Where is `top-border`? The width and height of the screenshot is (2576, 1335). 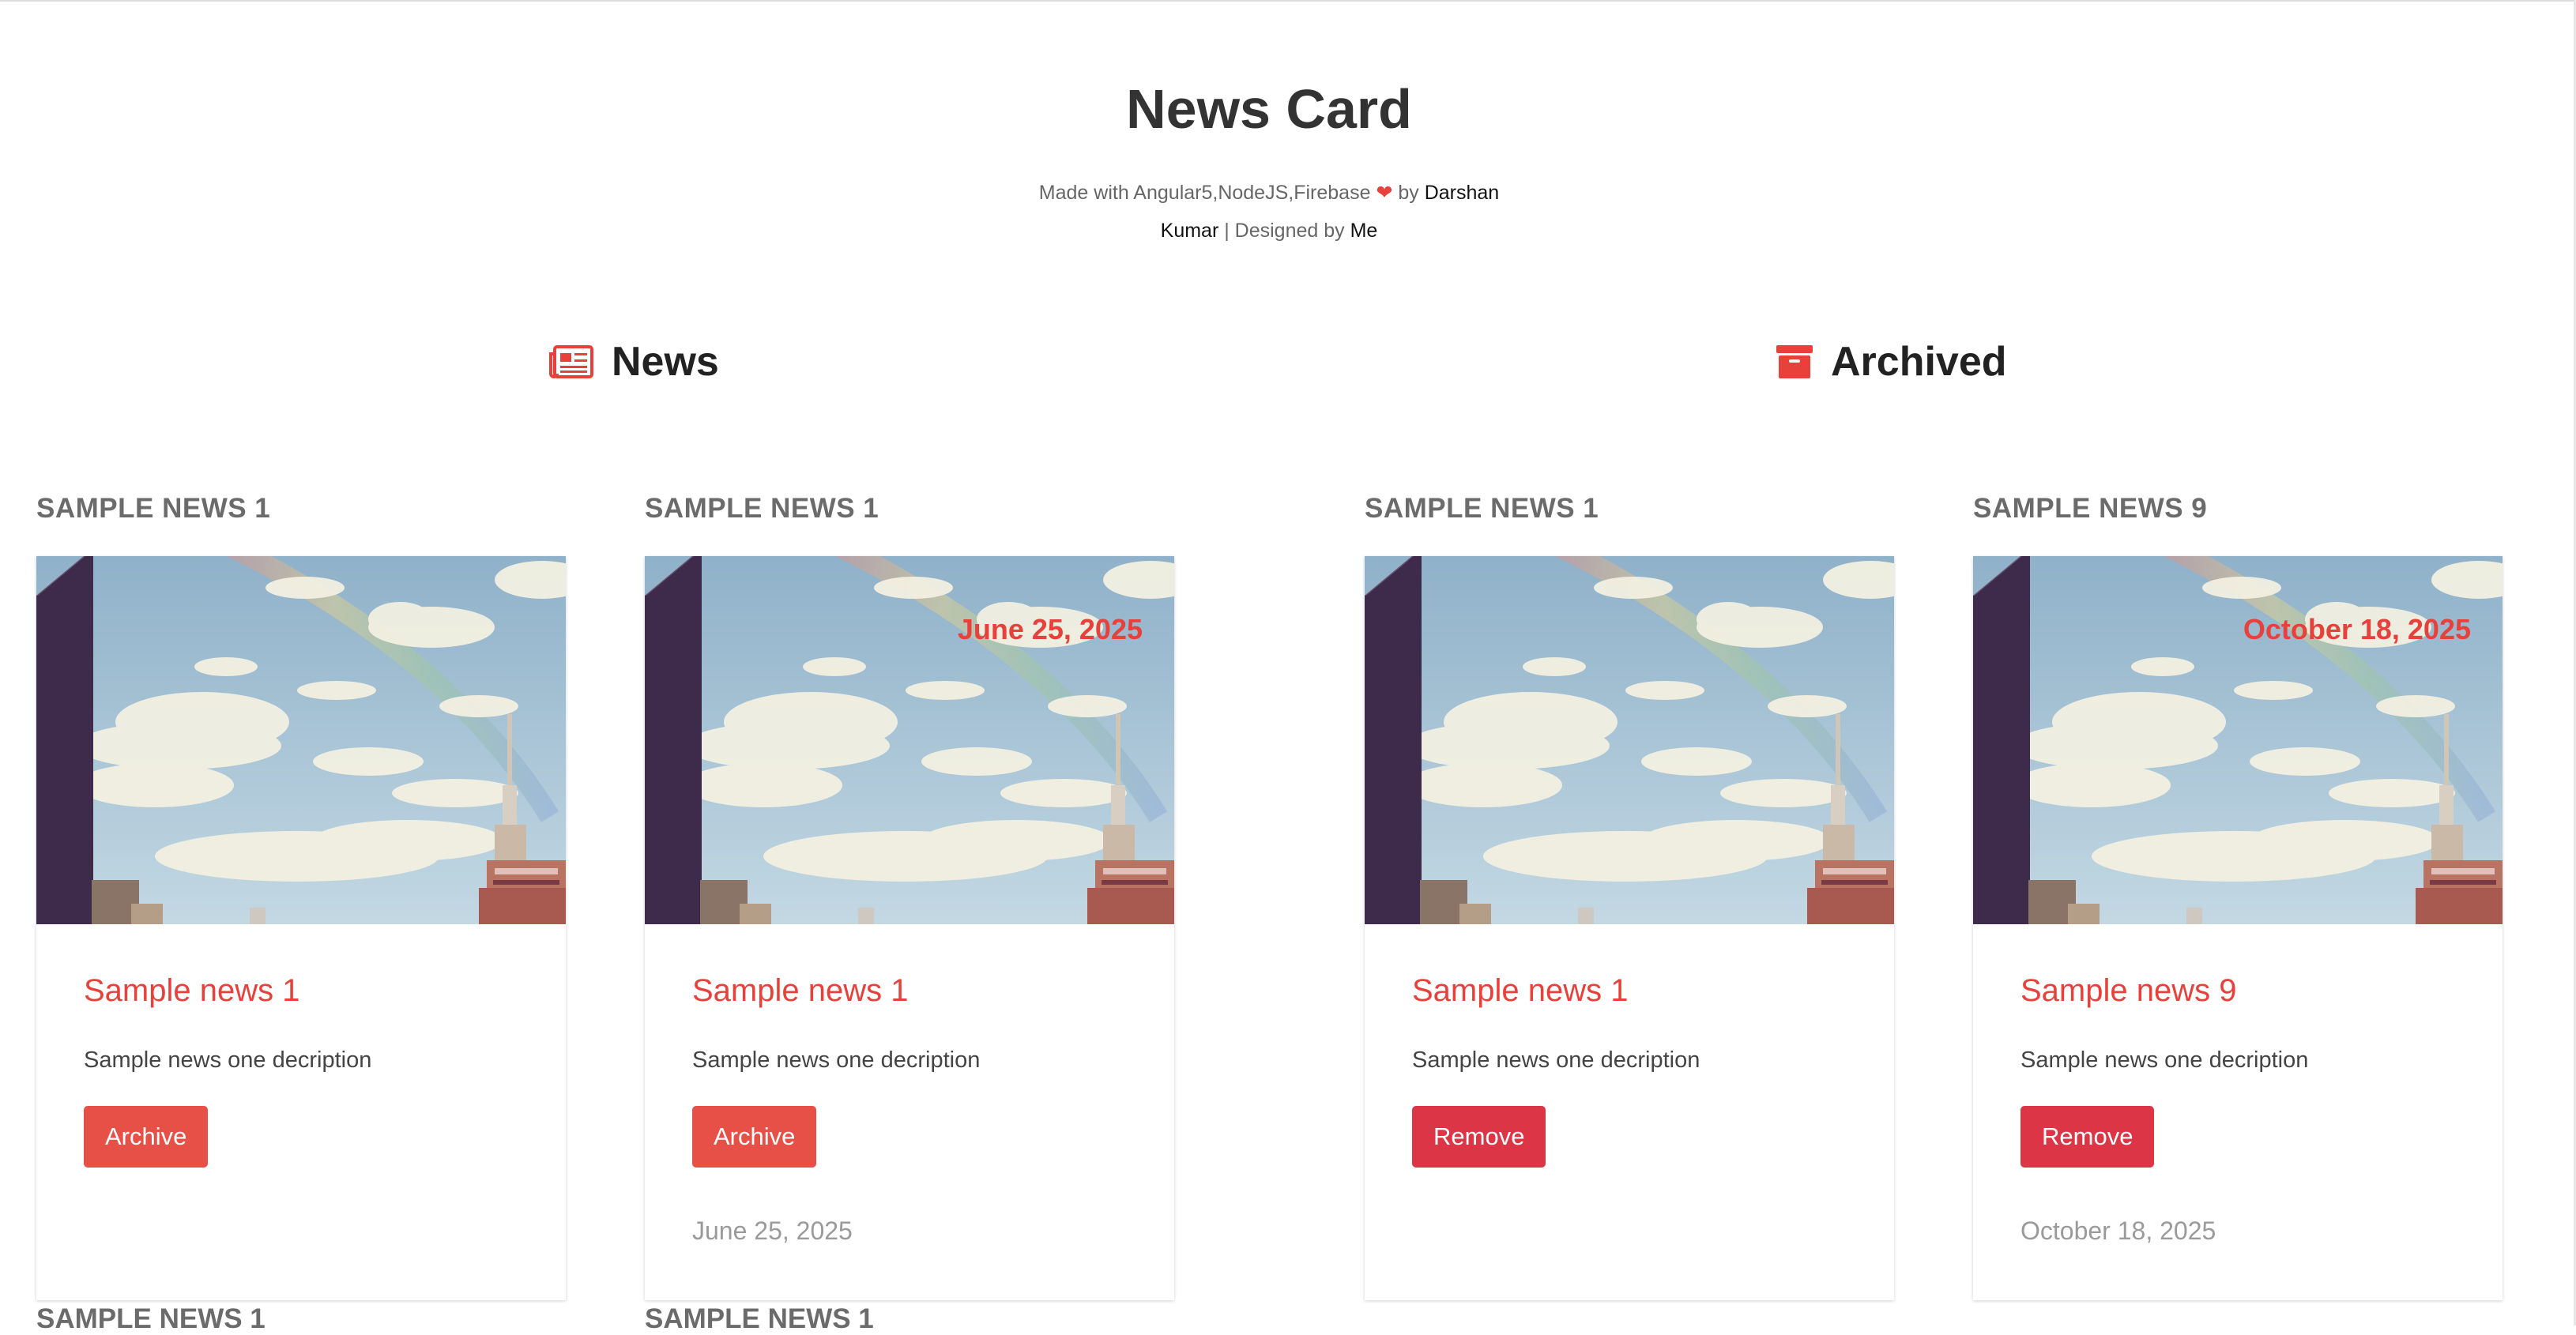 top-border is located at coordinates (1288, 1).